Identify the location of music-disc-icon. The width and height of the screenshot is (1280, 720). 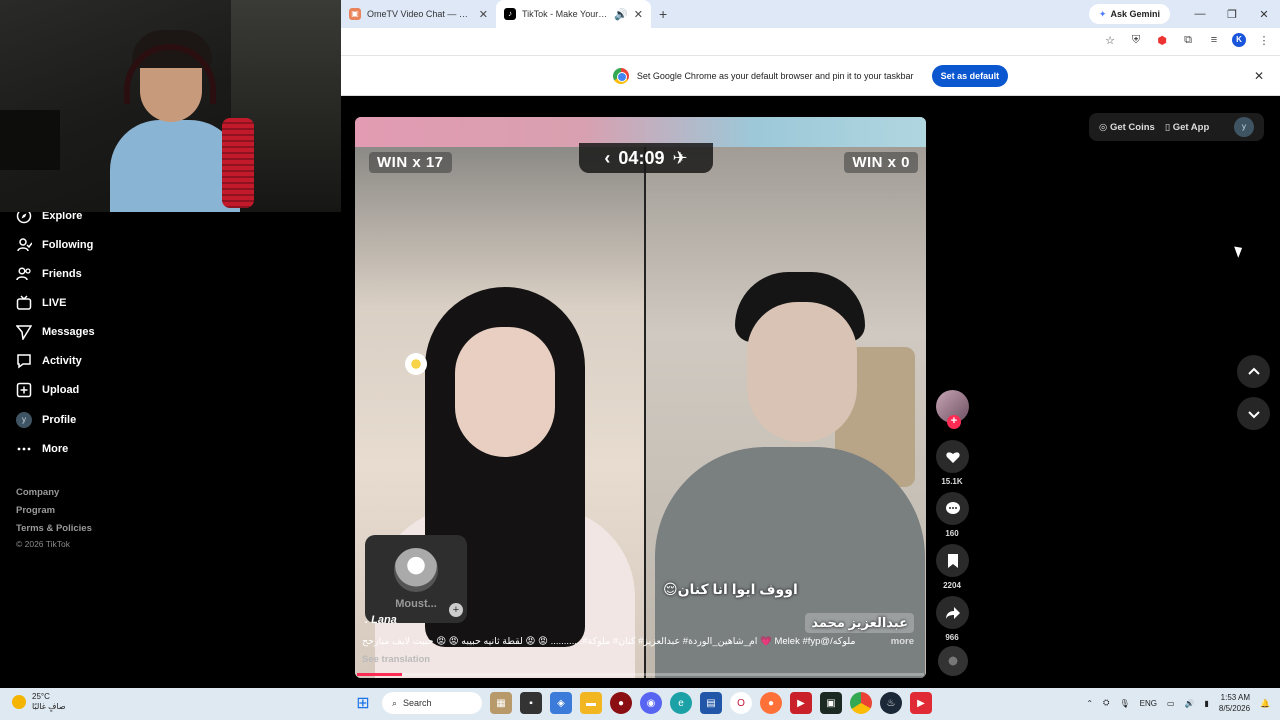
(953, 661).